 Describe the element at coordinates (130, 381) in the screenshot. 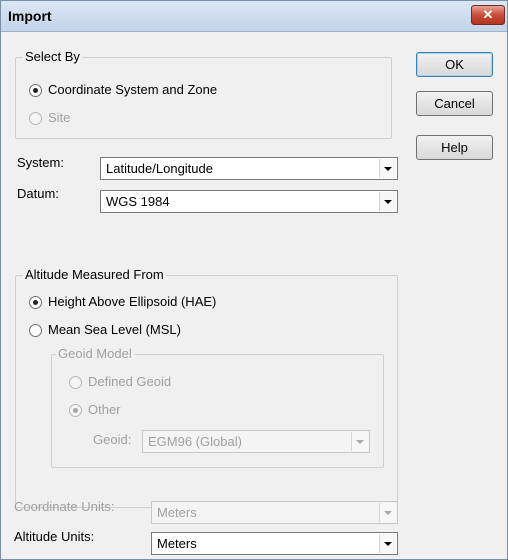

I see `radio-label: Defined Geoid` at that location.